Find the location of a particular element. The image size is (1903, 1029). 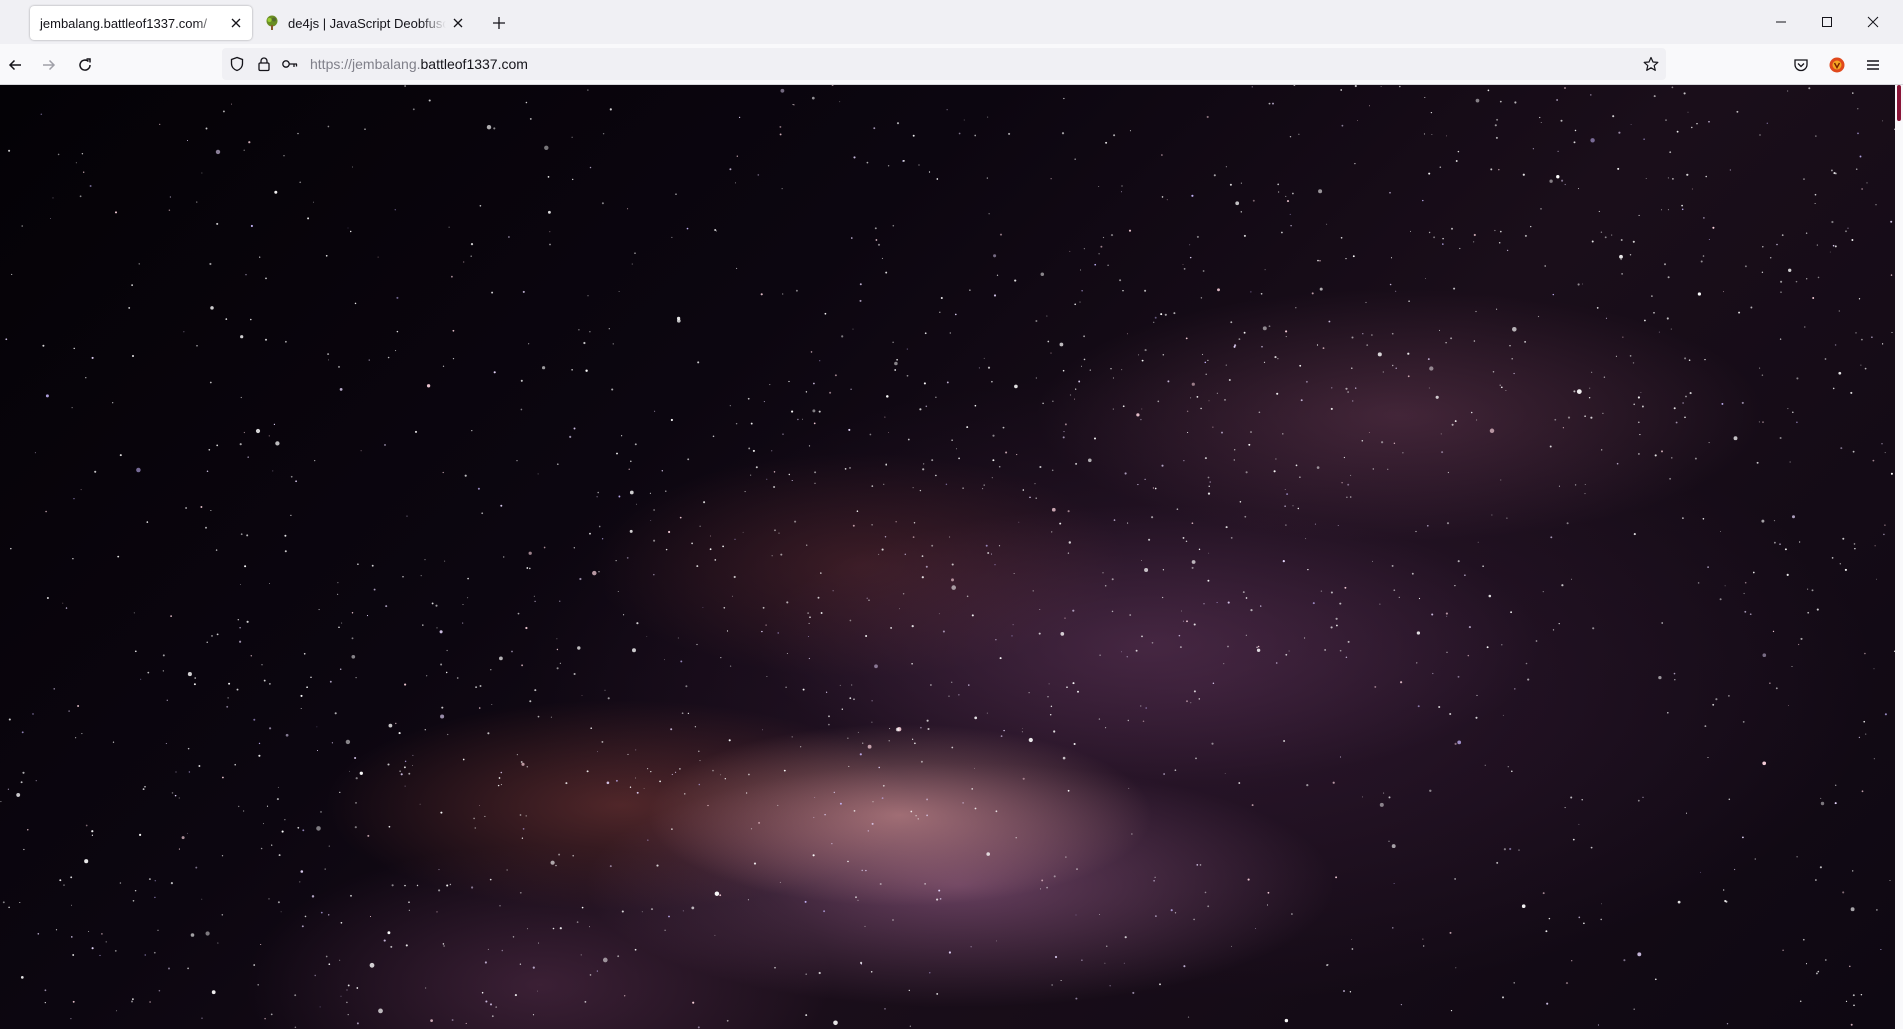

minimize-window-button is located at coordinates (1781, 22).